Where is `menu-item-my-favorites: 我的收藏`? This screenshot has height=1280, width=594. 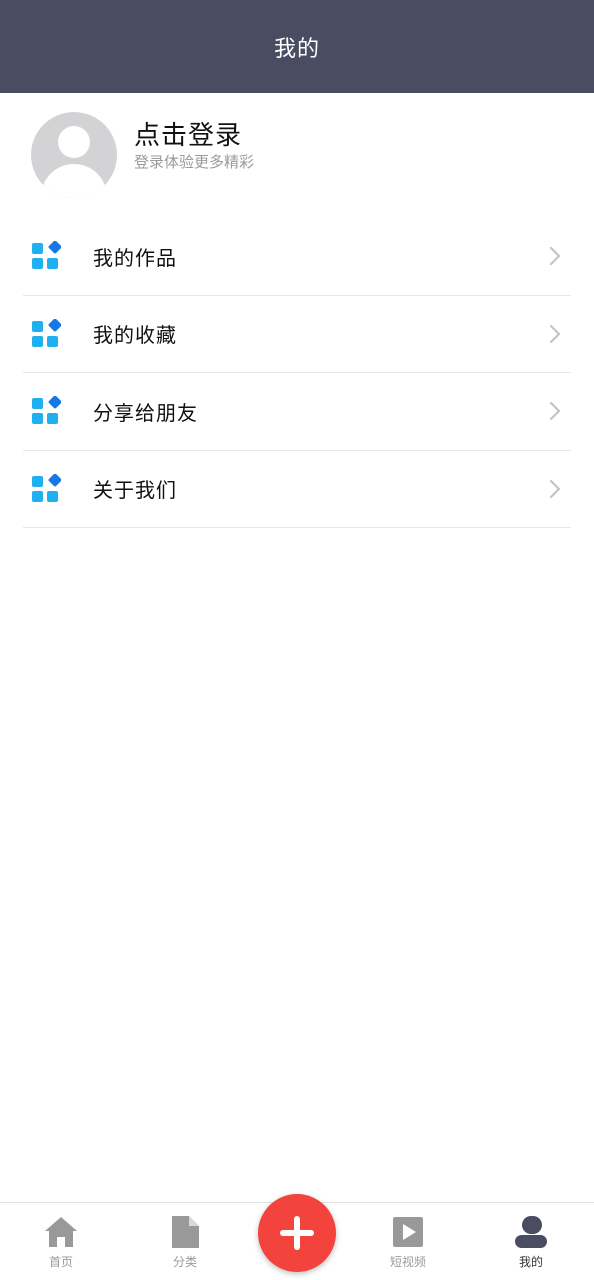 menu-item-my-favorites: 我的收藏 is located at coordinates (297, 334).